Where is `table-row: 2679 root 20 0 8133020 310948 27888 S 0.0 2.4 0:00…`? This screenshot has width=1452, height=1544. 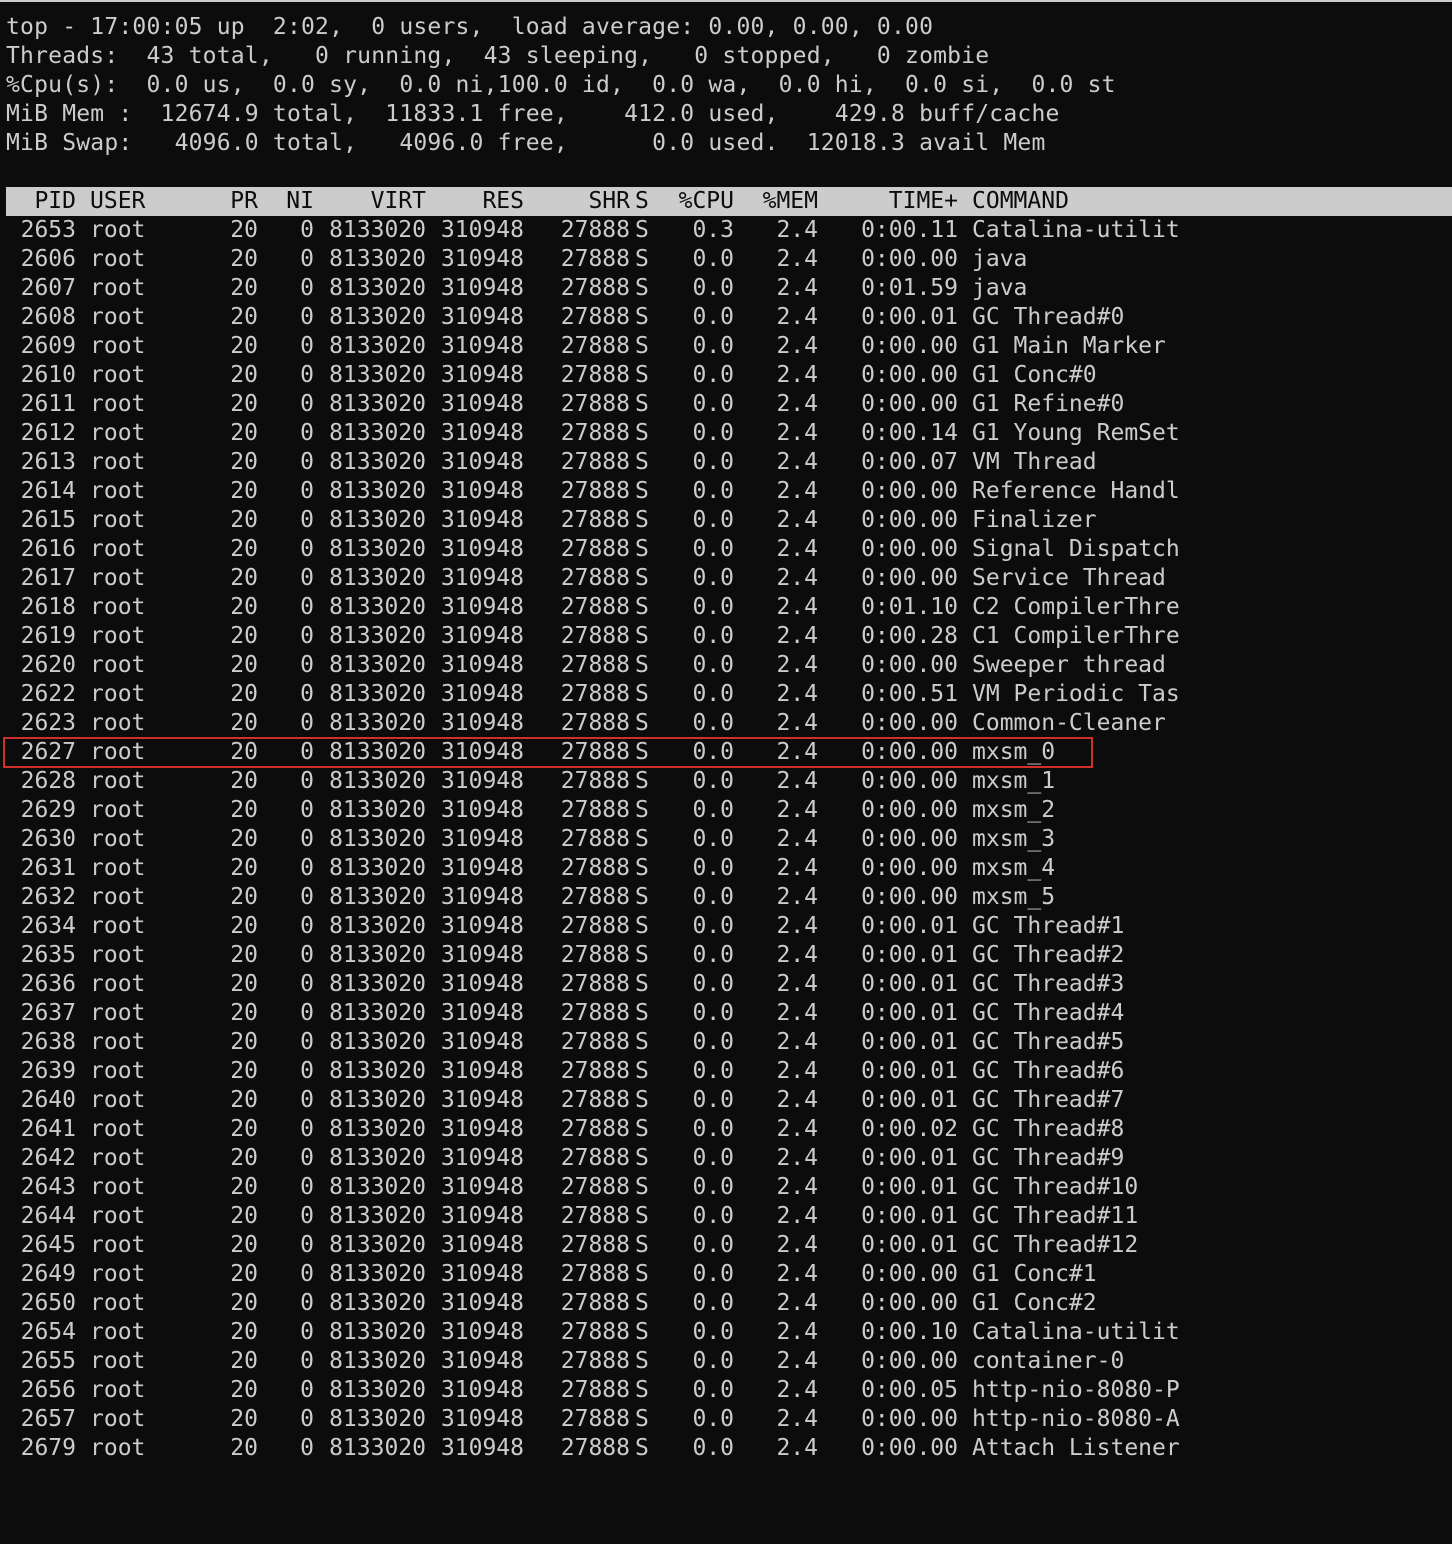 table-row: 2679 root 20 0 8133020 310948 27888 S 0.0 2.4 0:00… is located at coordinates (729, 1448).